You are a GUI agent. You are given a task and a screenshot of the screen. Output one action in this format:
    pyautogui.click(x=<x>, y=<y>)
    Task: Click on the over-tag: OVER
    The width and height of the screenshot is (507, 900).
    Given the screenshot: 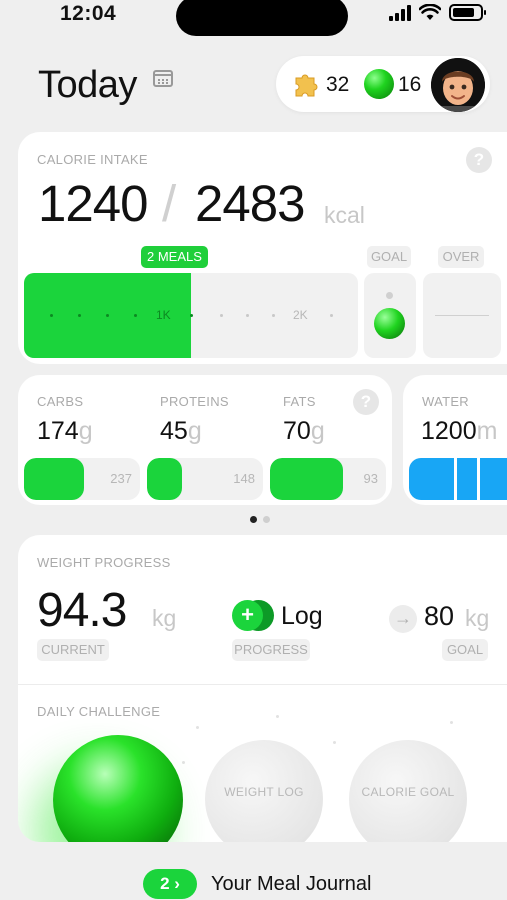 What is the action you would take?
    pyautogui.click(x=461, y=257)
    